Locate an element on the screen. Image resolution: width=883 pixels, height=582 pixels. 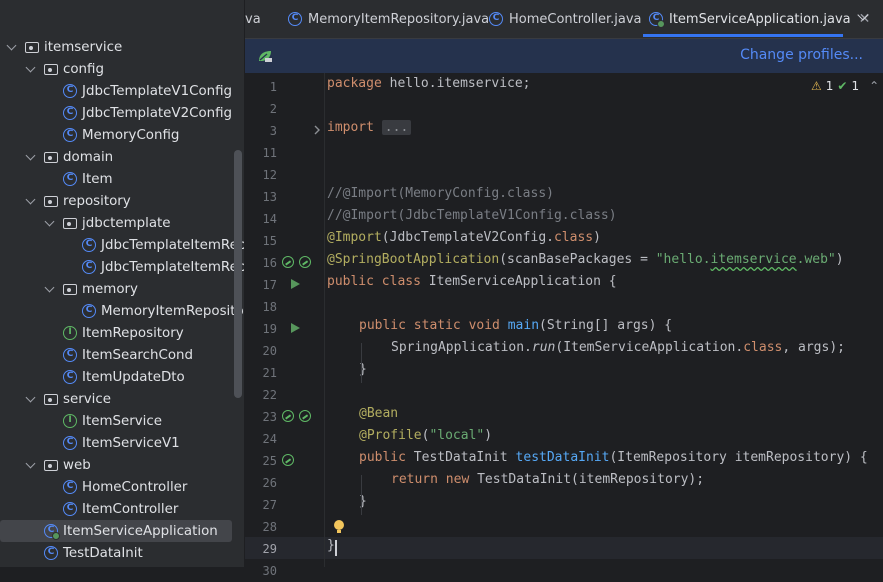
code-line: } is located at coordinates (331, 546).